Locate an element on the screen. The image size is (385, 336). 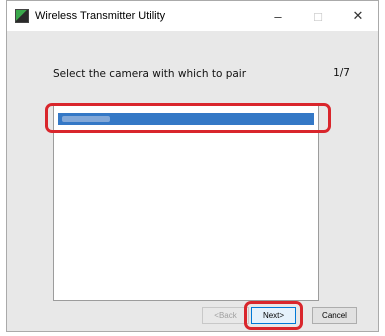
back-button: <Back is located at coordinates (225, 315).